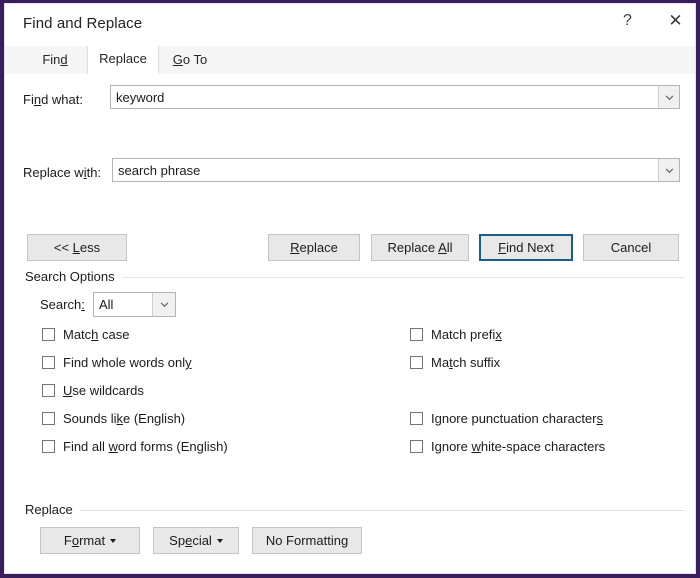  What do you see at coordinates (62, 172) in the screenshot?
I see `replace-with-label: Replace with:` at bounding box center [62, 172].